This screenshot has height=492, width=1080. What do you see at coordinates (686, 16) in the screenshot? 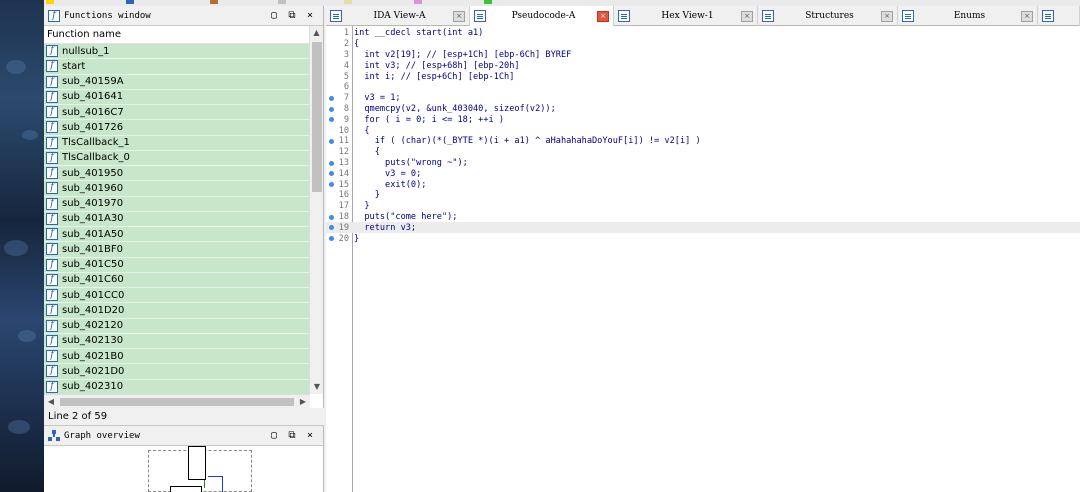
I see `tab-hex-view-1: Hex View-1 ×` at bounding box center [686, 16].